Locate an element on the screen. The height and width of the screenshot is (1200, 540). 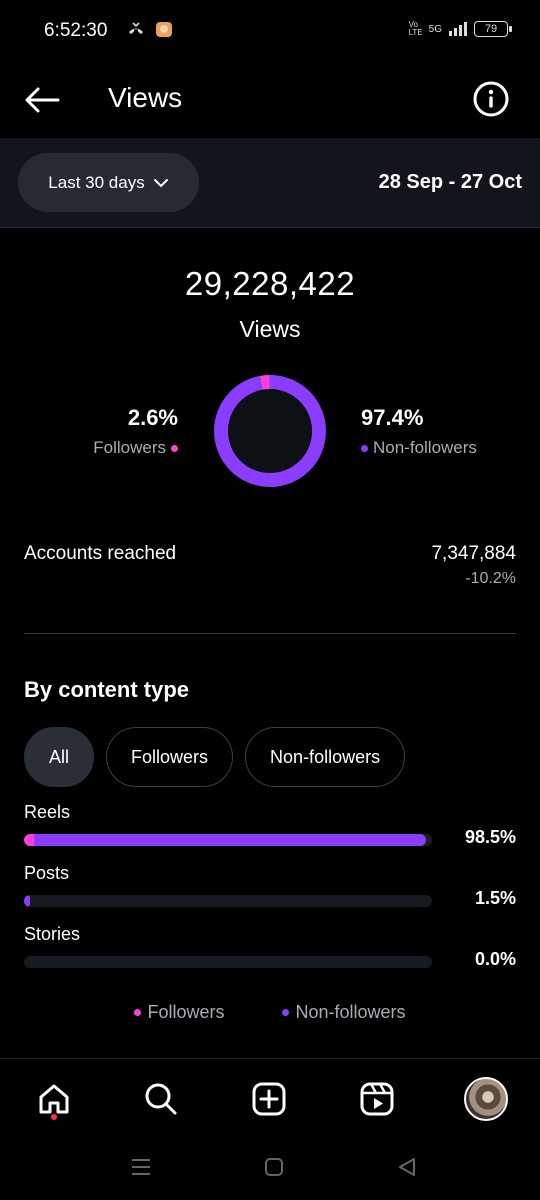
date-range-bar: Last 30 days 28 Sep - 27 Oct is located at coordinates (270, 183).